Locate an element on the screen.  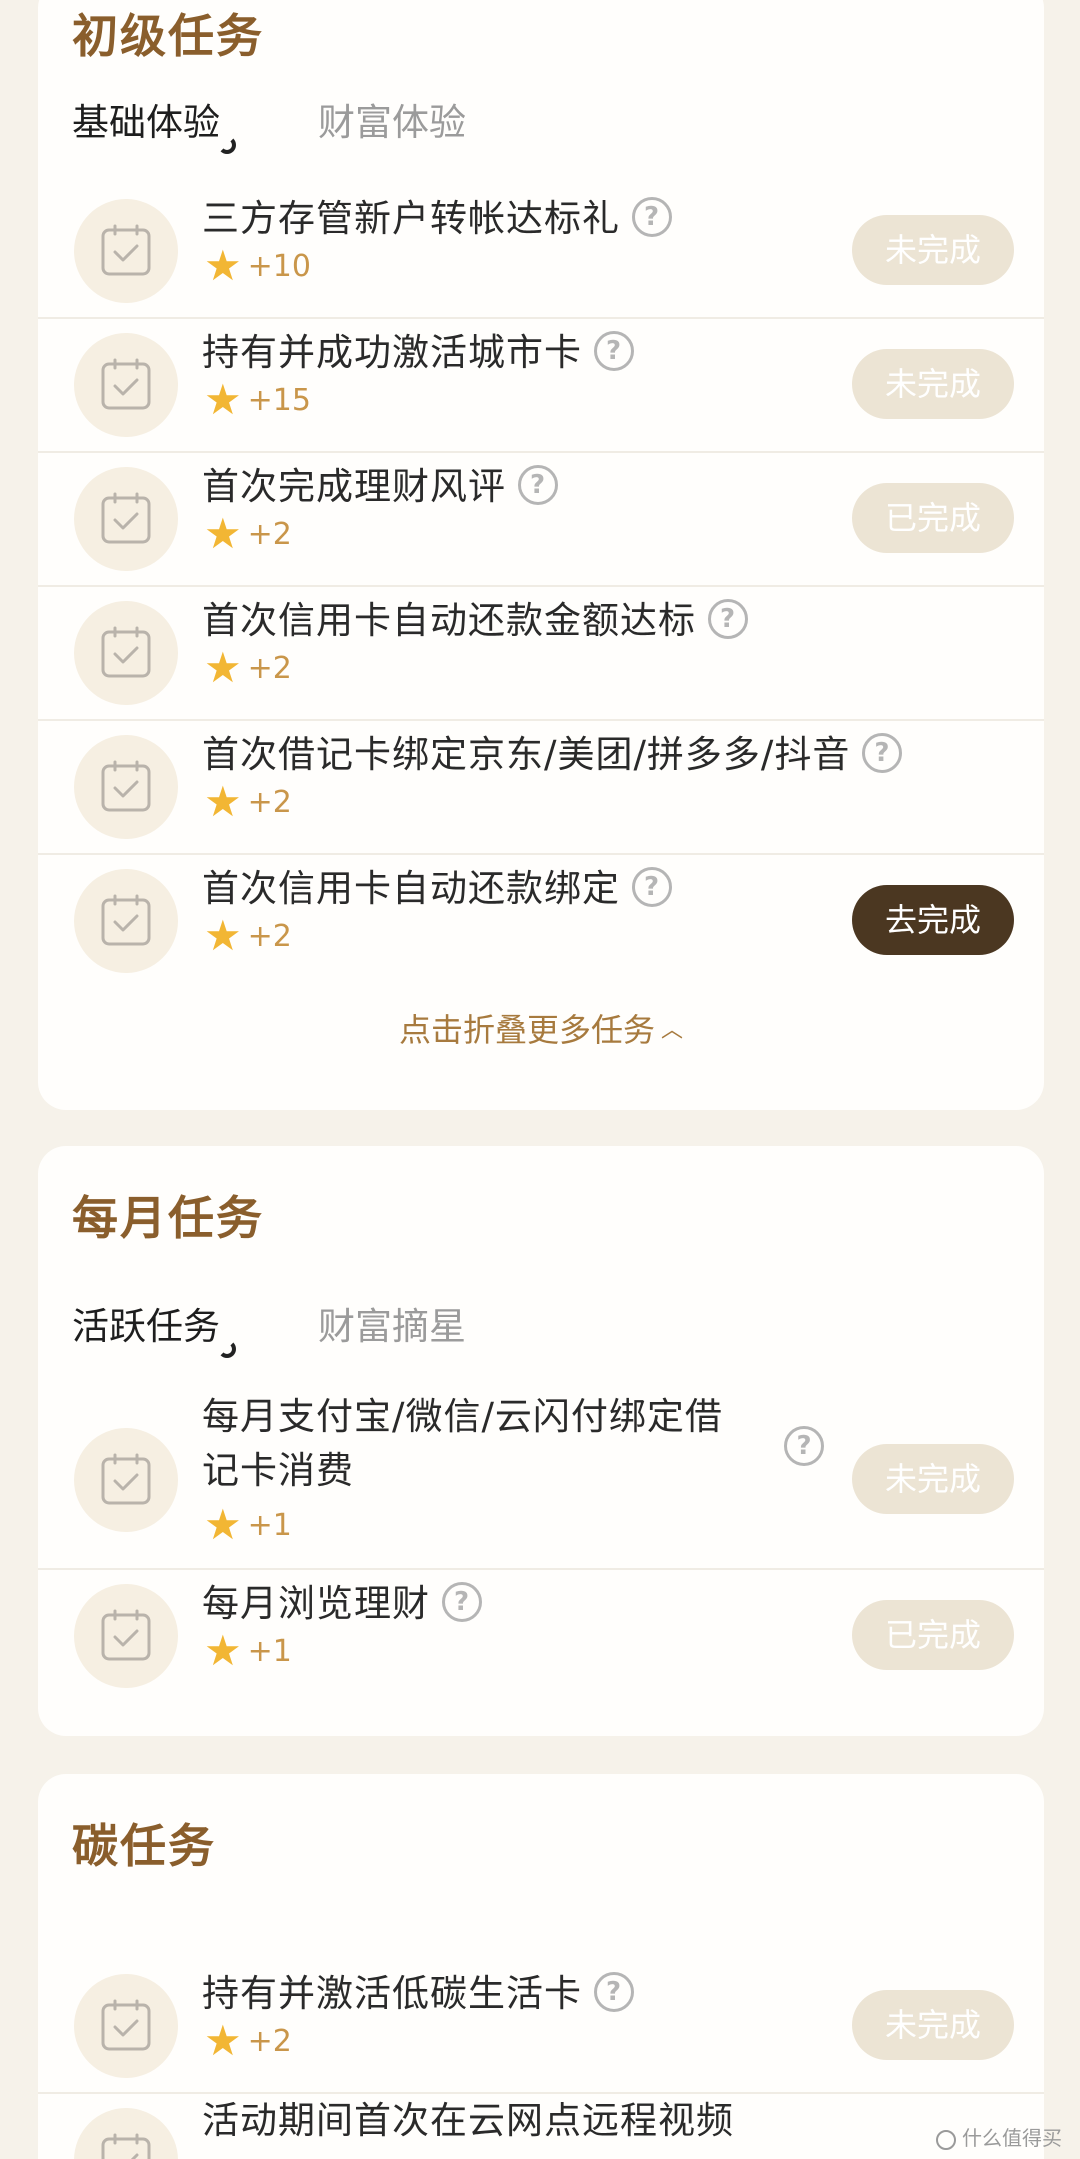
task-row: 首次借记卡绑定京东/美团/拼多多/抖音? ★ +2 is located at coordinates (541, 788).